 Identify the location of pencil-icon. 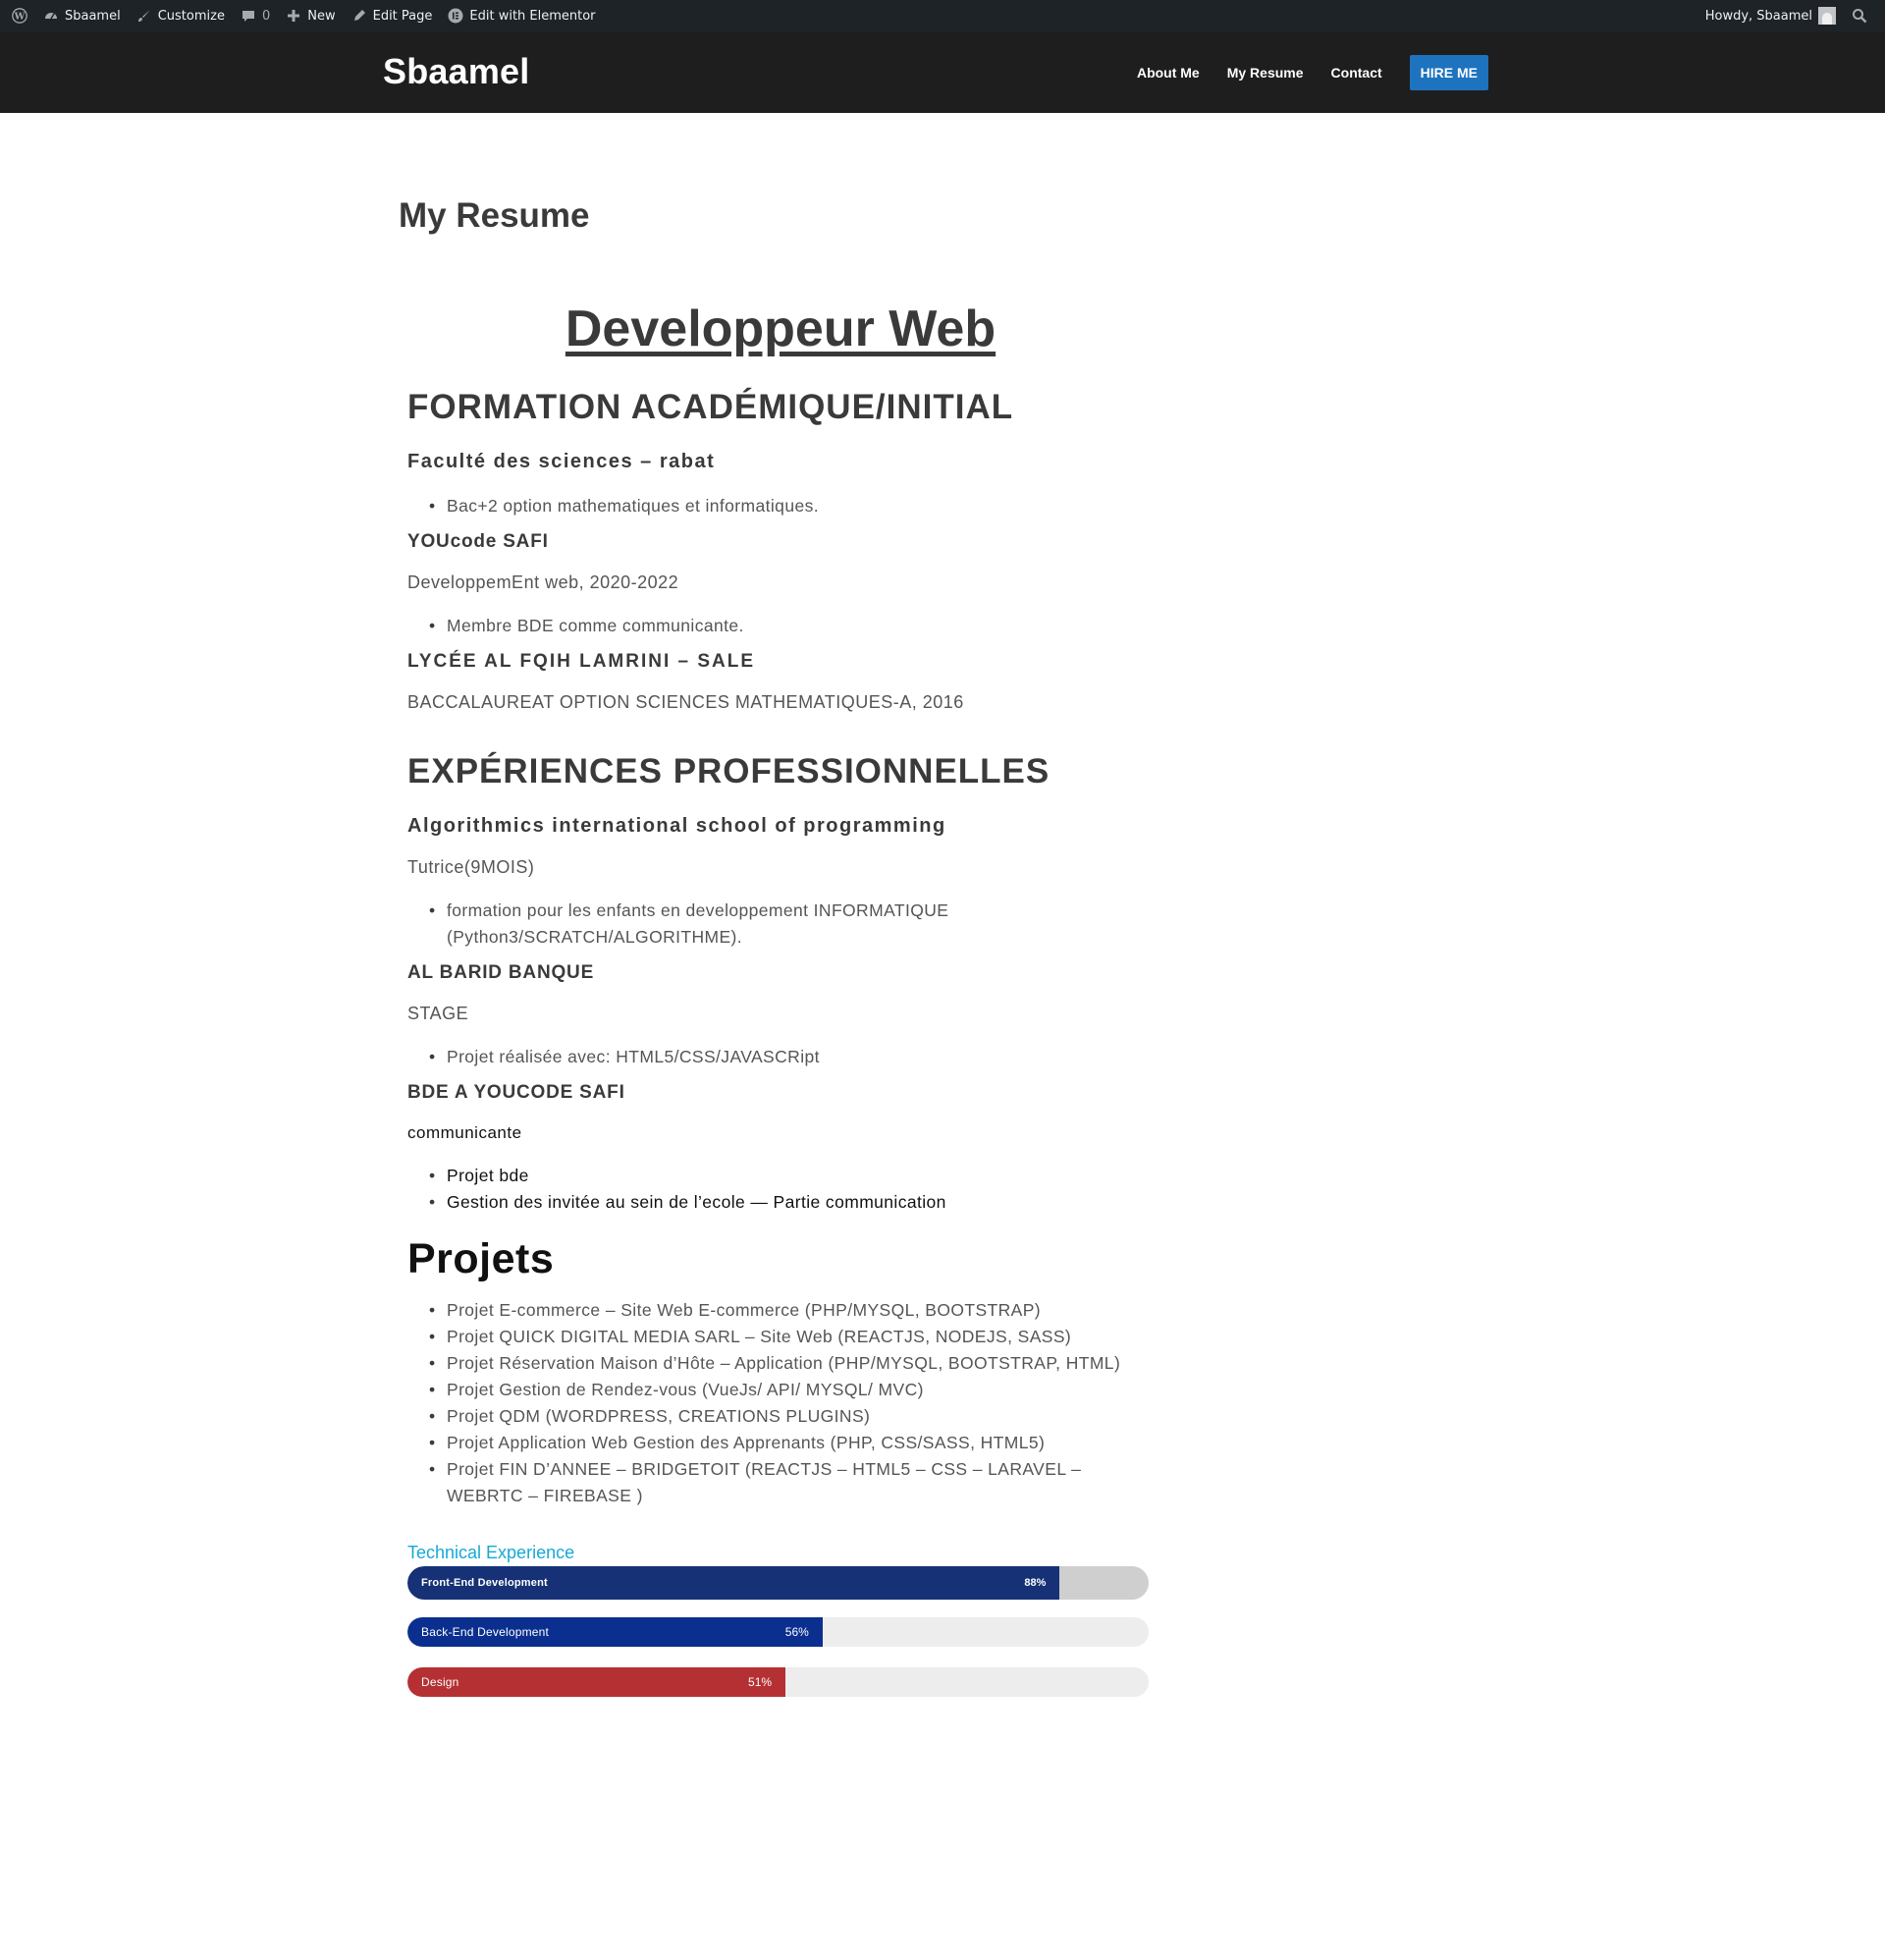
(359, 16).